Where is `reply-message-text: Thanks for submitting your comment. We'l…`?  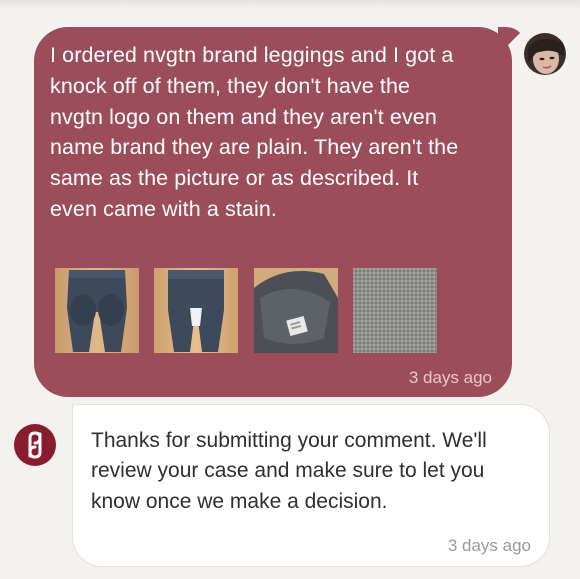 reply-message-text: Thanks for submitting your comment. We'l… is located at coordinates (289, 471).